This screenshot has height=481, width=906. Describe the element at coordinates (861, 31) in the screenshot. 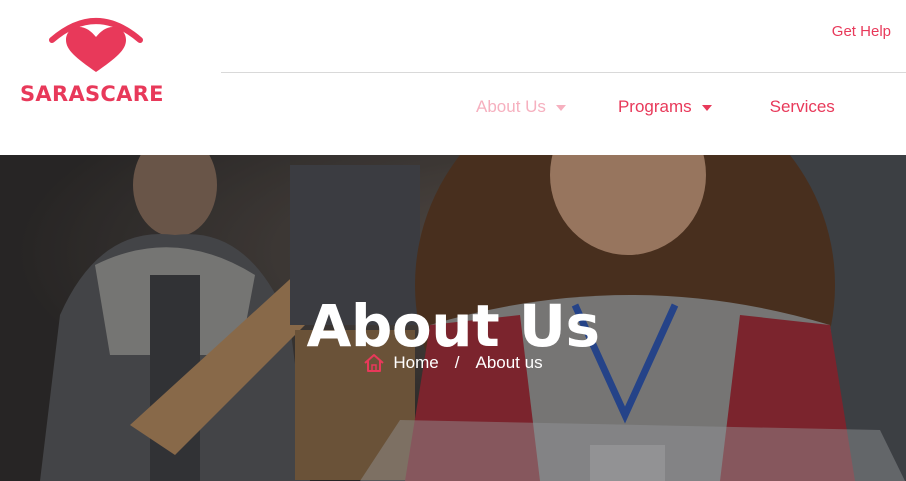

I see `get-help-link: Get Help` at that location.